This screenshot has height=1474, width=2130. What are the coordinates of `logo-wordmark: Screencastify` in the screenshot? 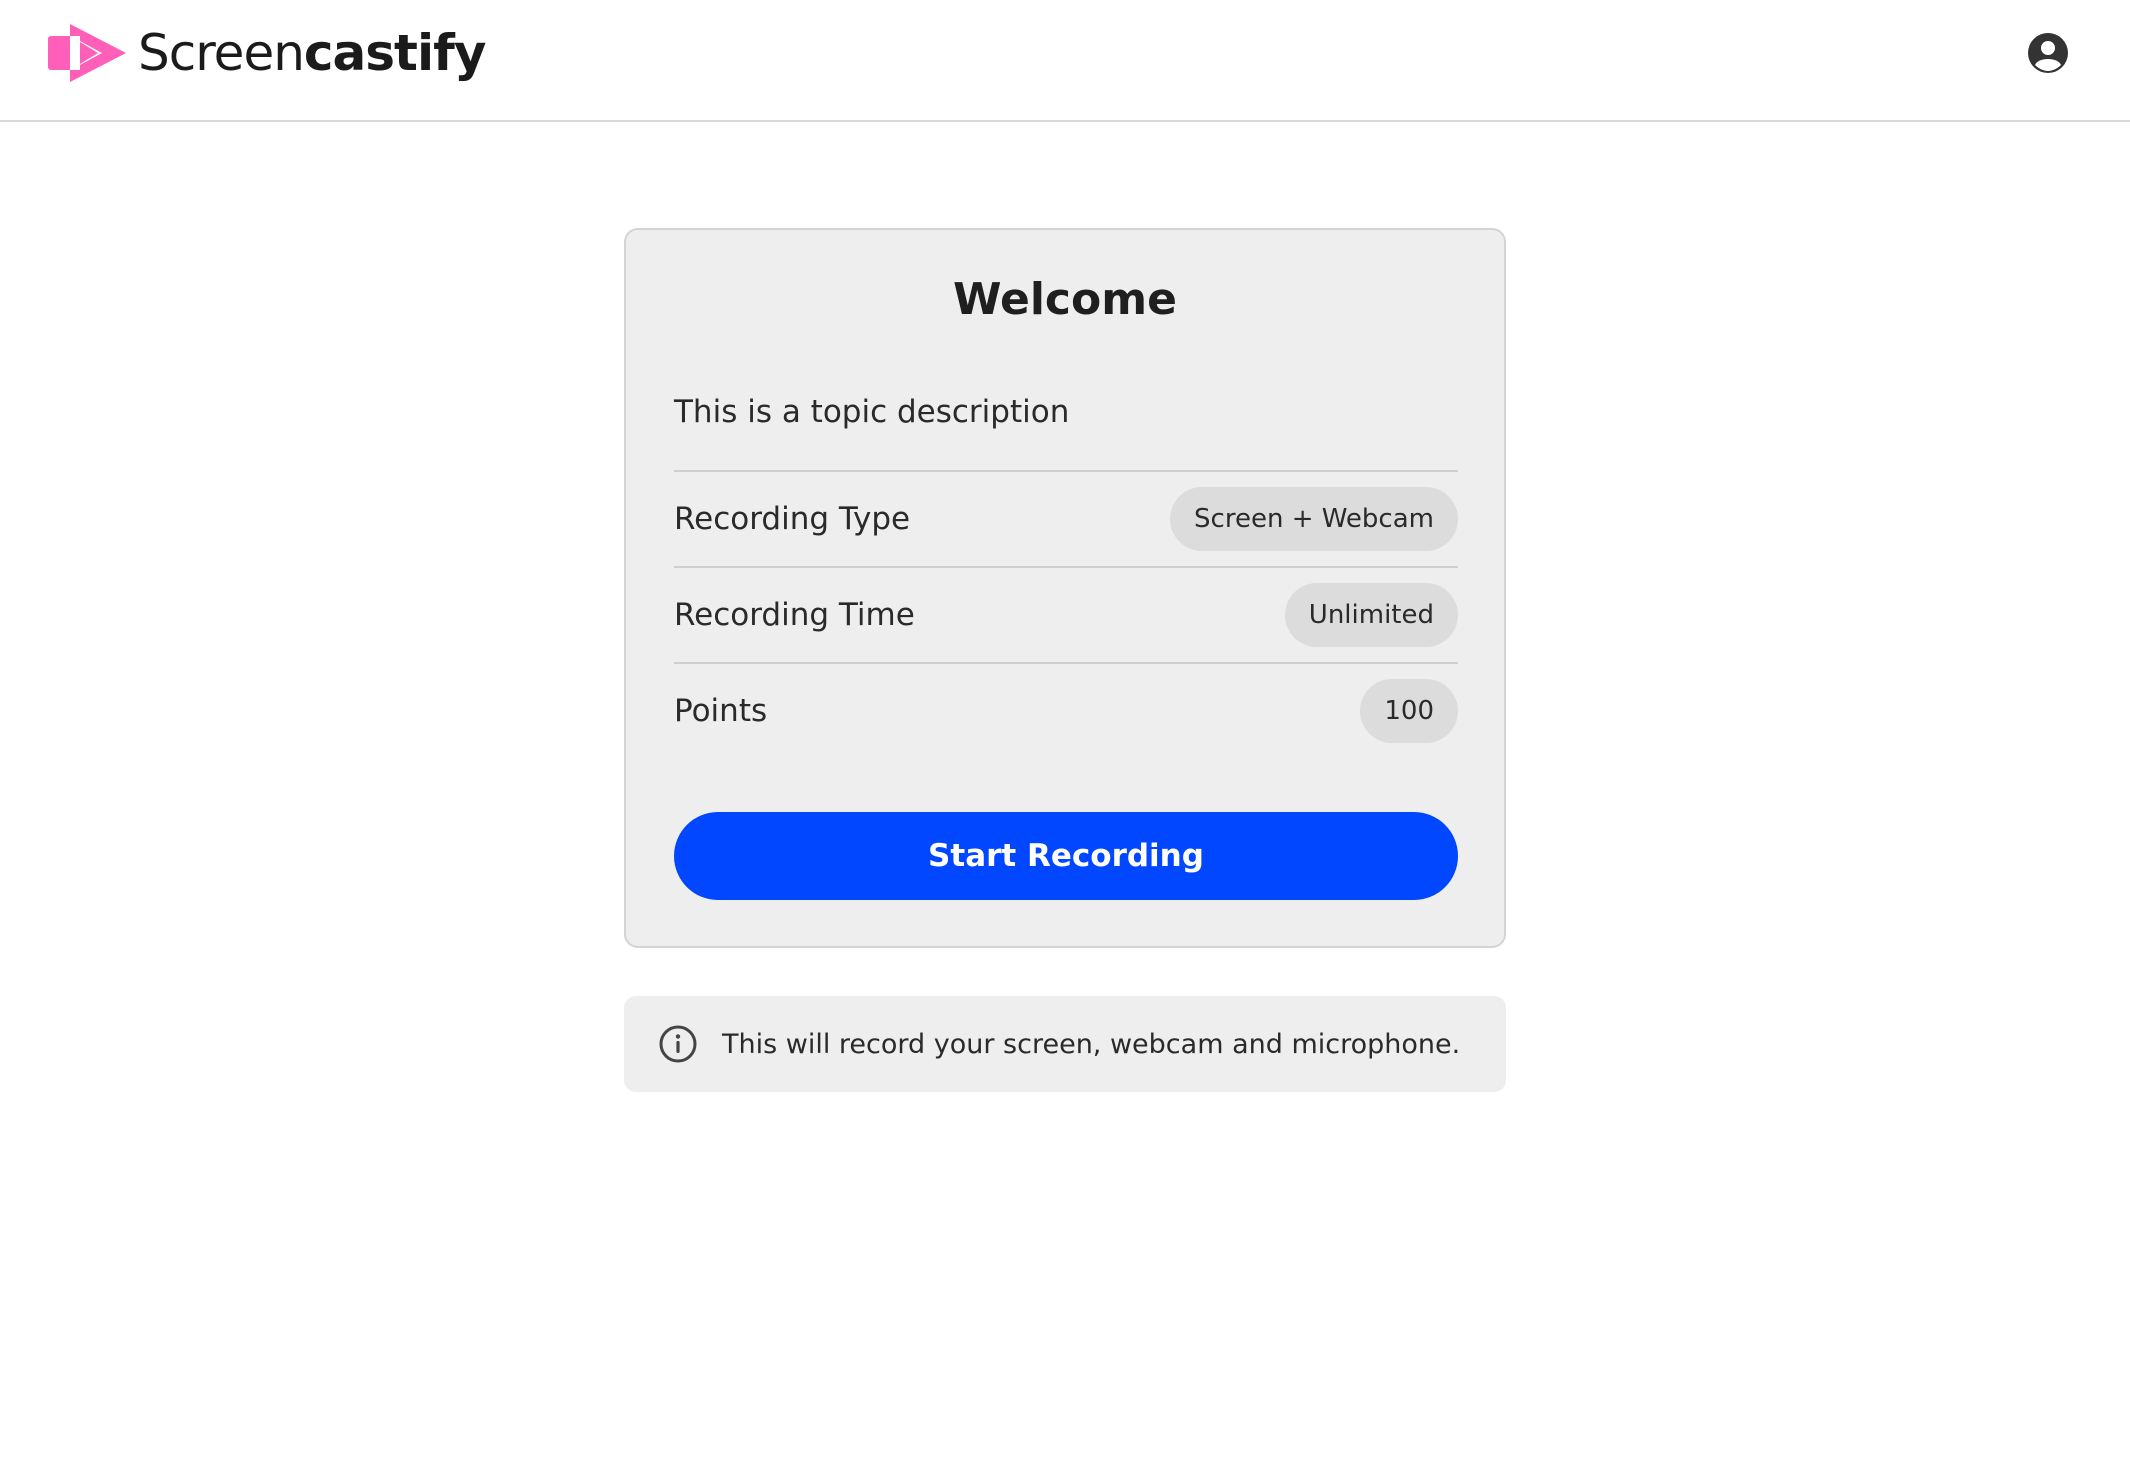 It's located at (312, 53).